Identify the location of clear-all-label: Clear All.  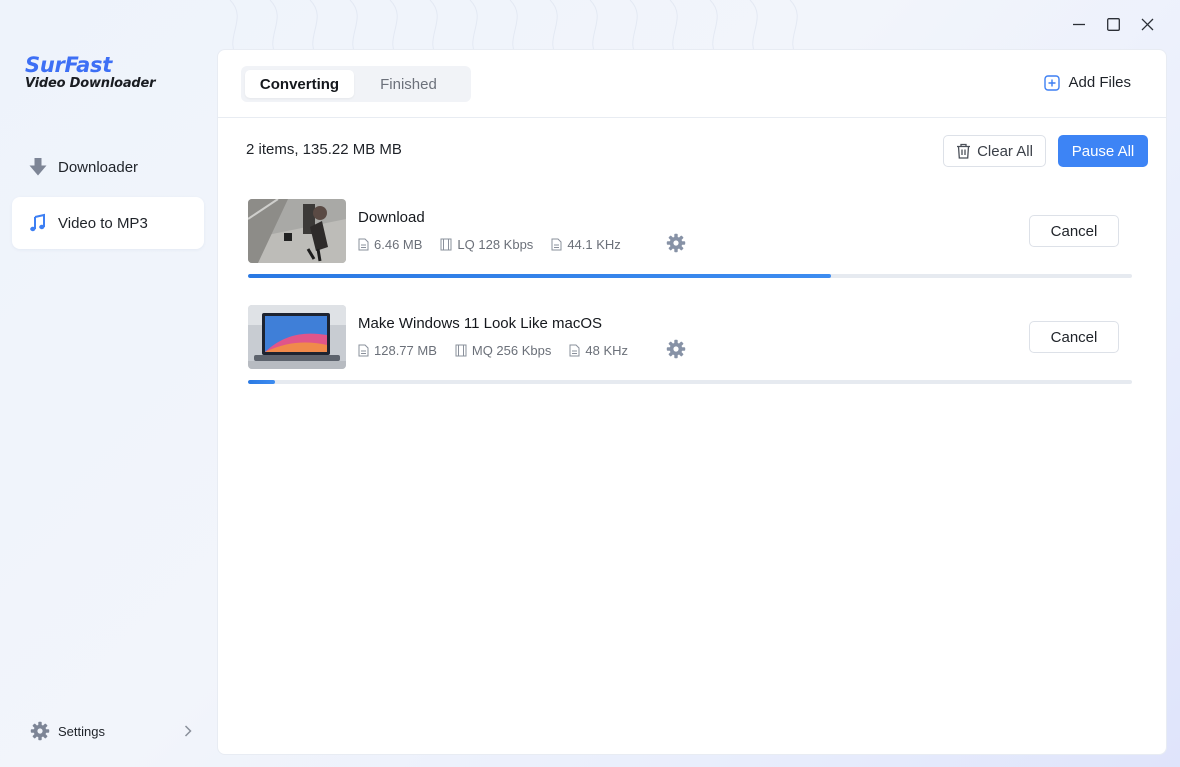
(1005, 151).